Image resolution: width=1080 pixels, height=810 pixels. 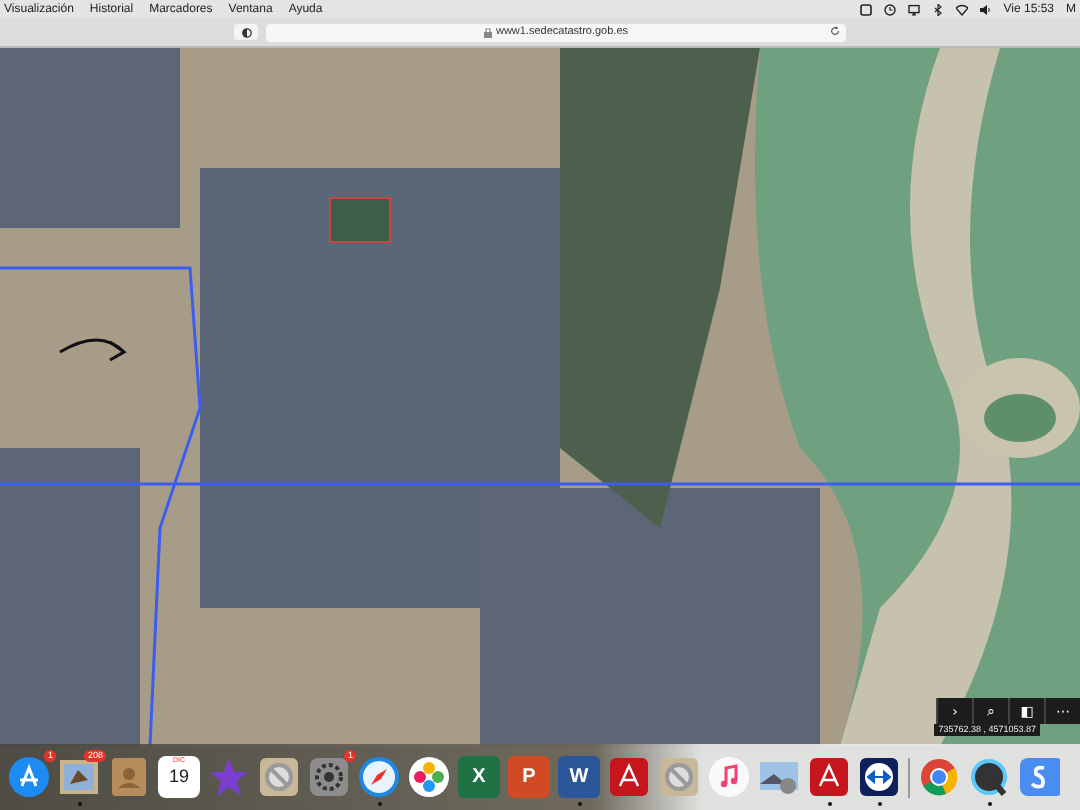 I want to click on gear-icon, so click(x=329, y=777).